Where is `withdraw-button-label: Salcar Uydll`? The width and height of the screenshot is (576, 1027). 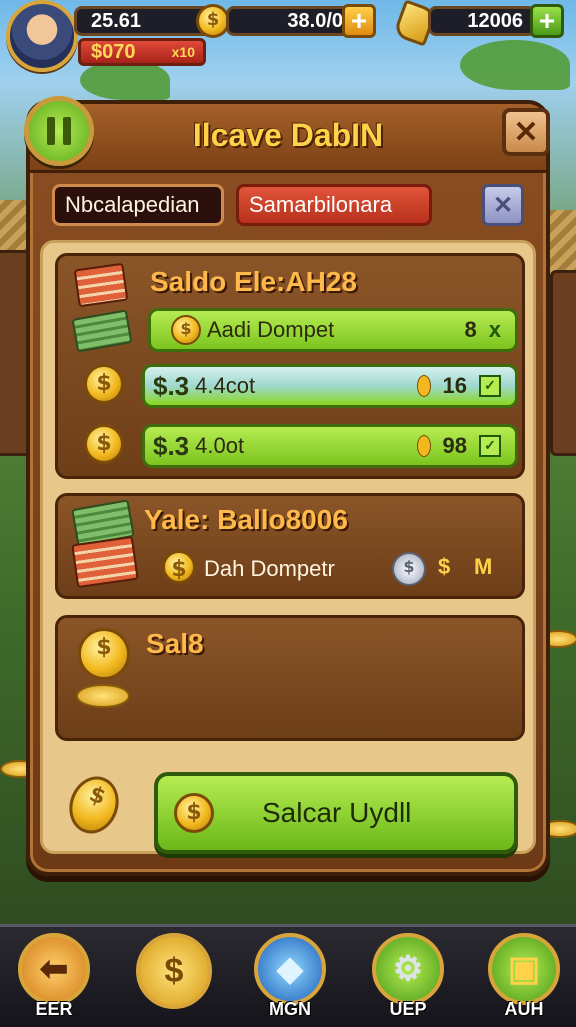
withdraw-button-label: Salcar Uydll is located at coordinates (337, 812).